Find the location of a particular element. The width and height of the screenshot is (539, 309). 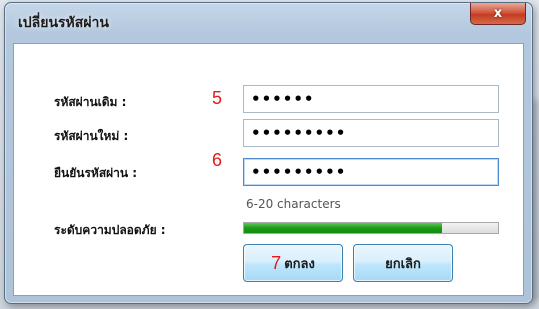

security-level-fill is located at coordinates (343, 228).